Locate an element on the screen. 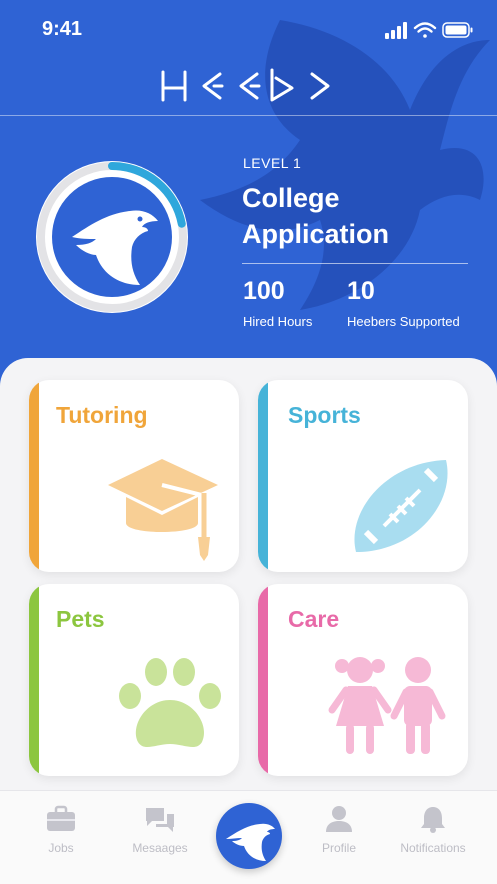 This screenshot has height=884, width=497. category-card-sports: Sports is located at coordinates (363, 476).